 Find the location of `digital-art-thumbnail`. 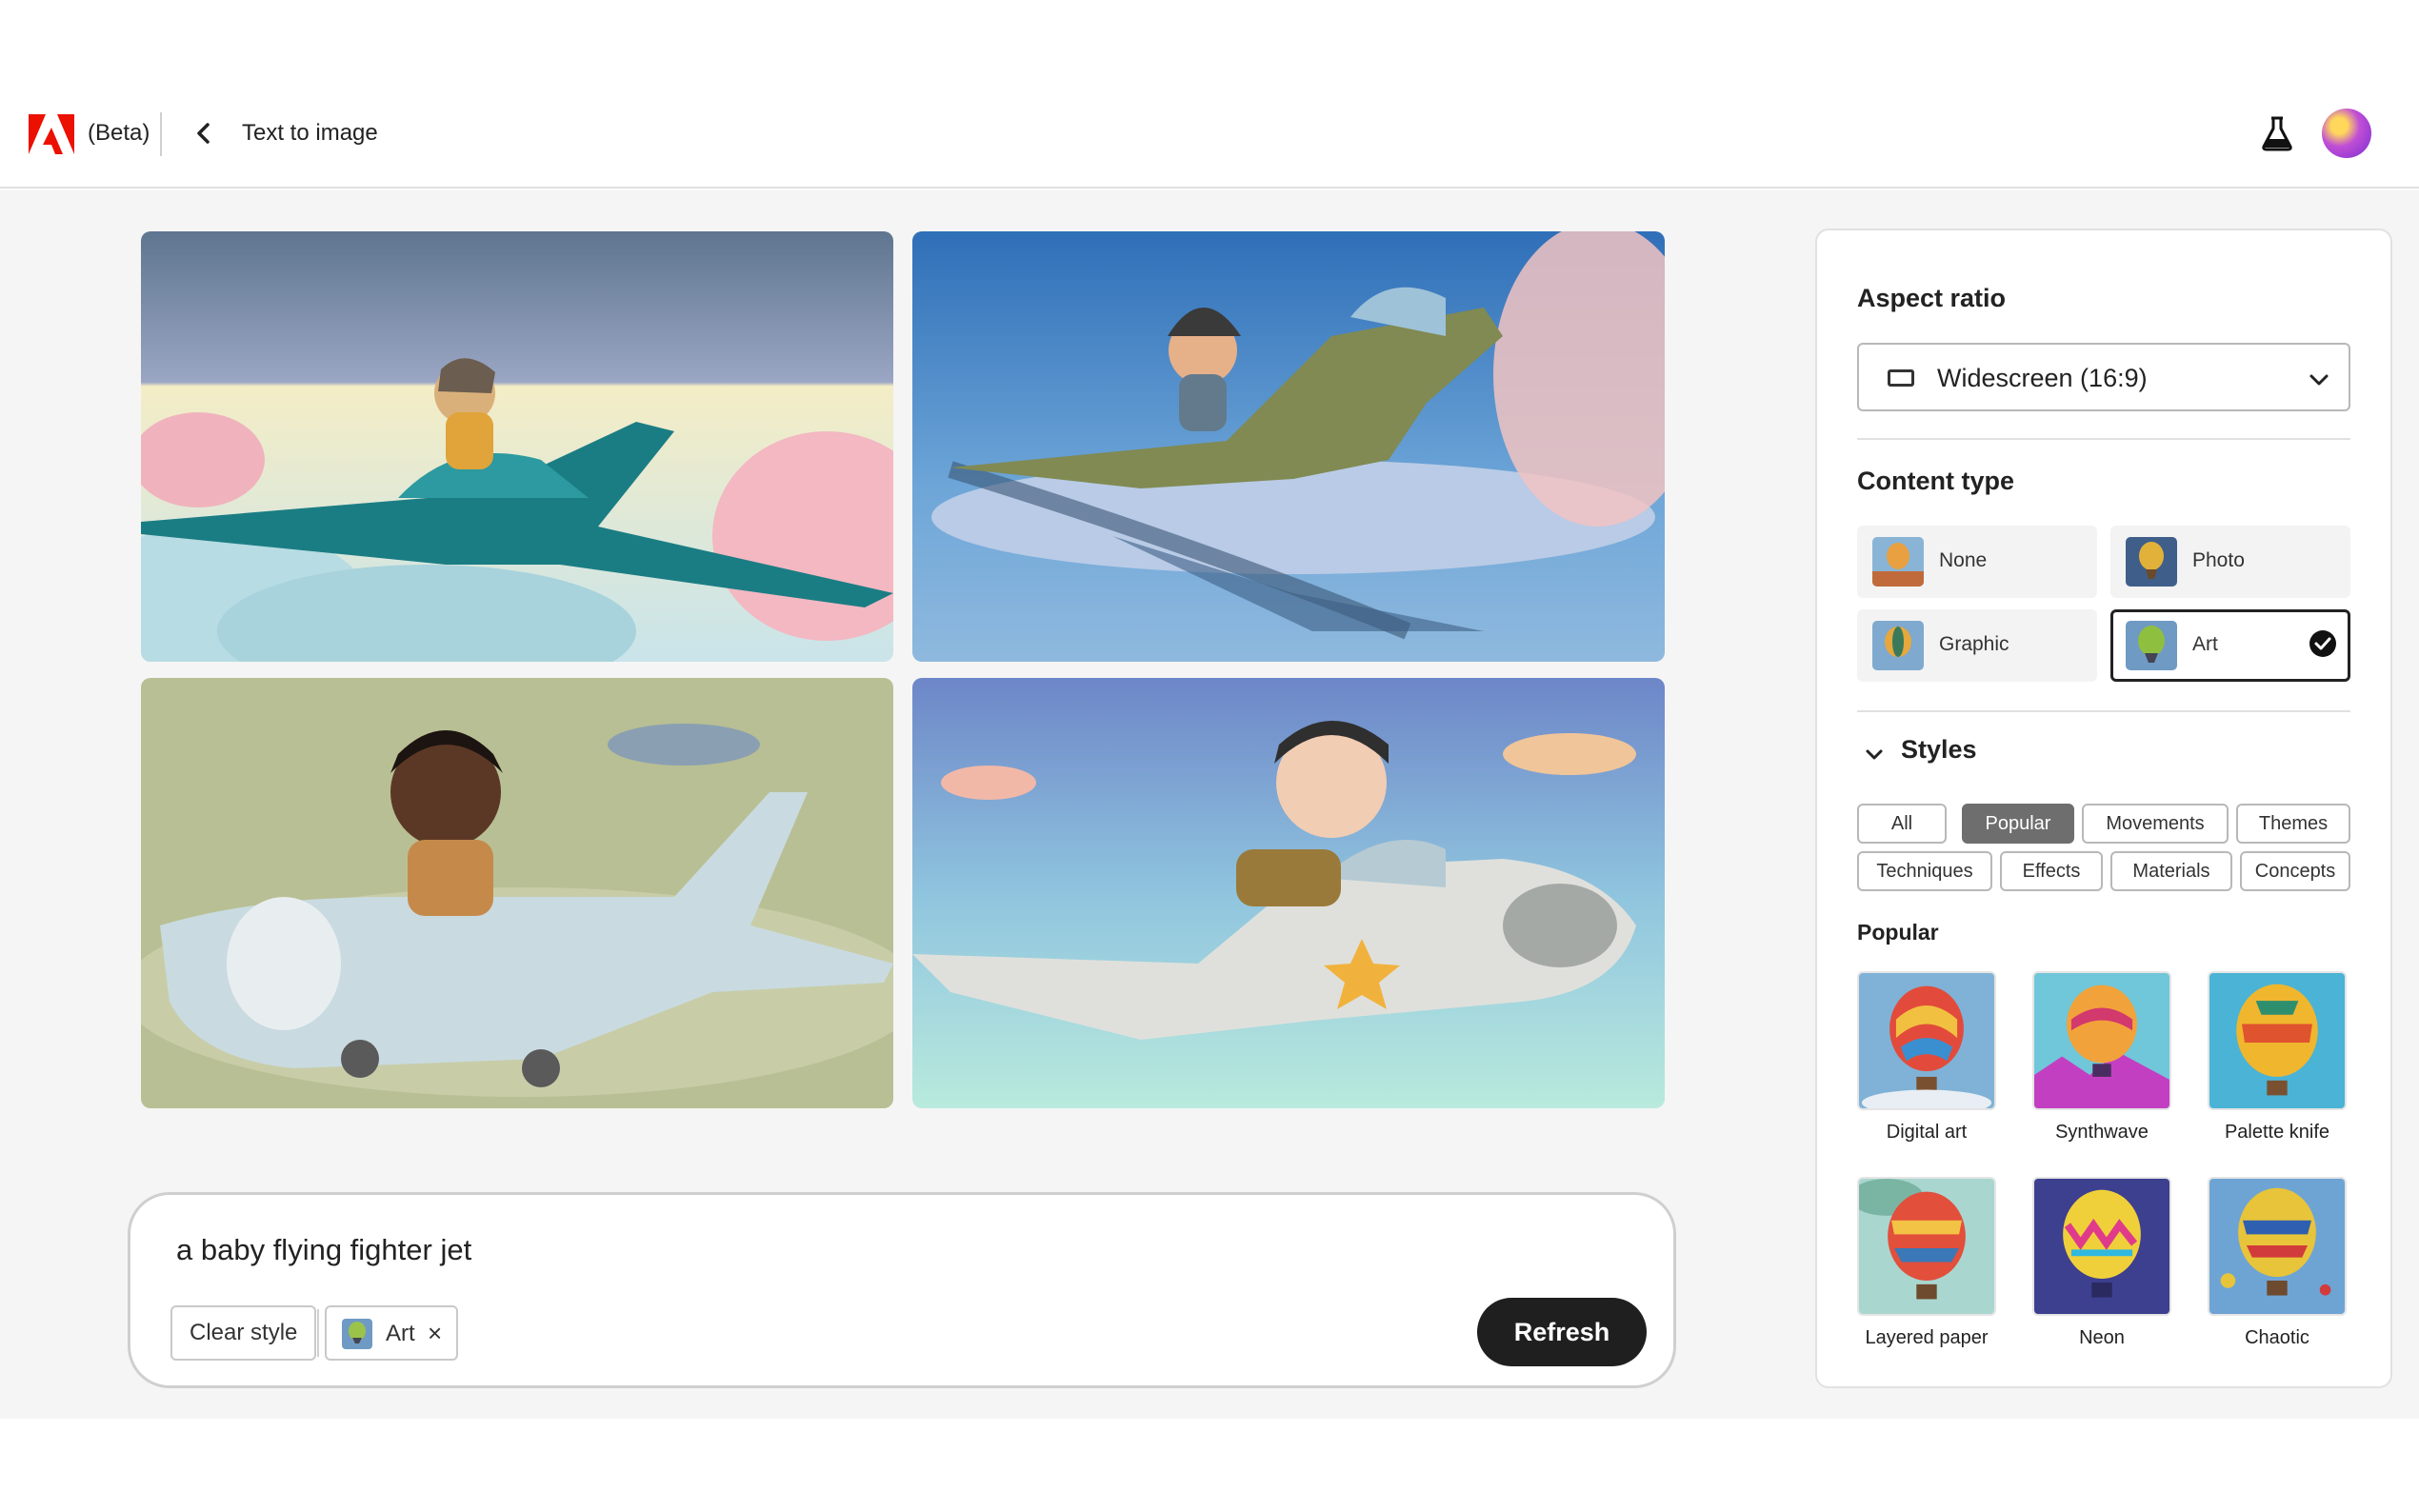

digital-art-thumbnail is located at coordinates (1926, 1040).